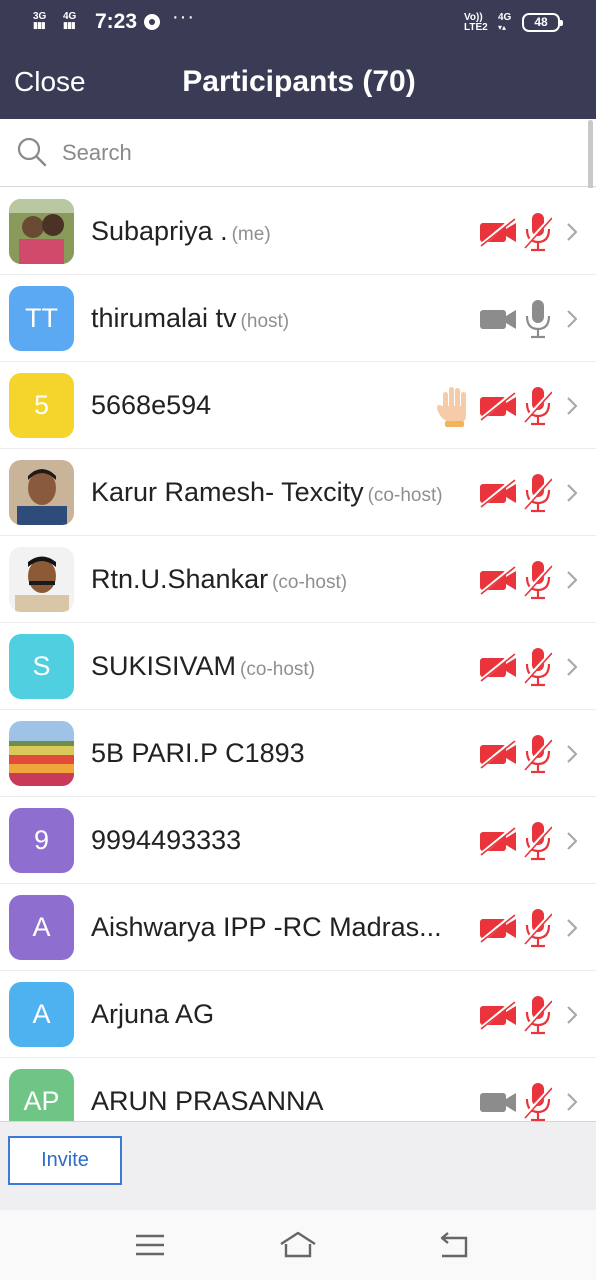  I want to click on participant-name: Subapriya ., so click(159, 231).